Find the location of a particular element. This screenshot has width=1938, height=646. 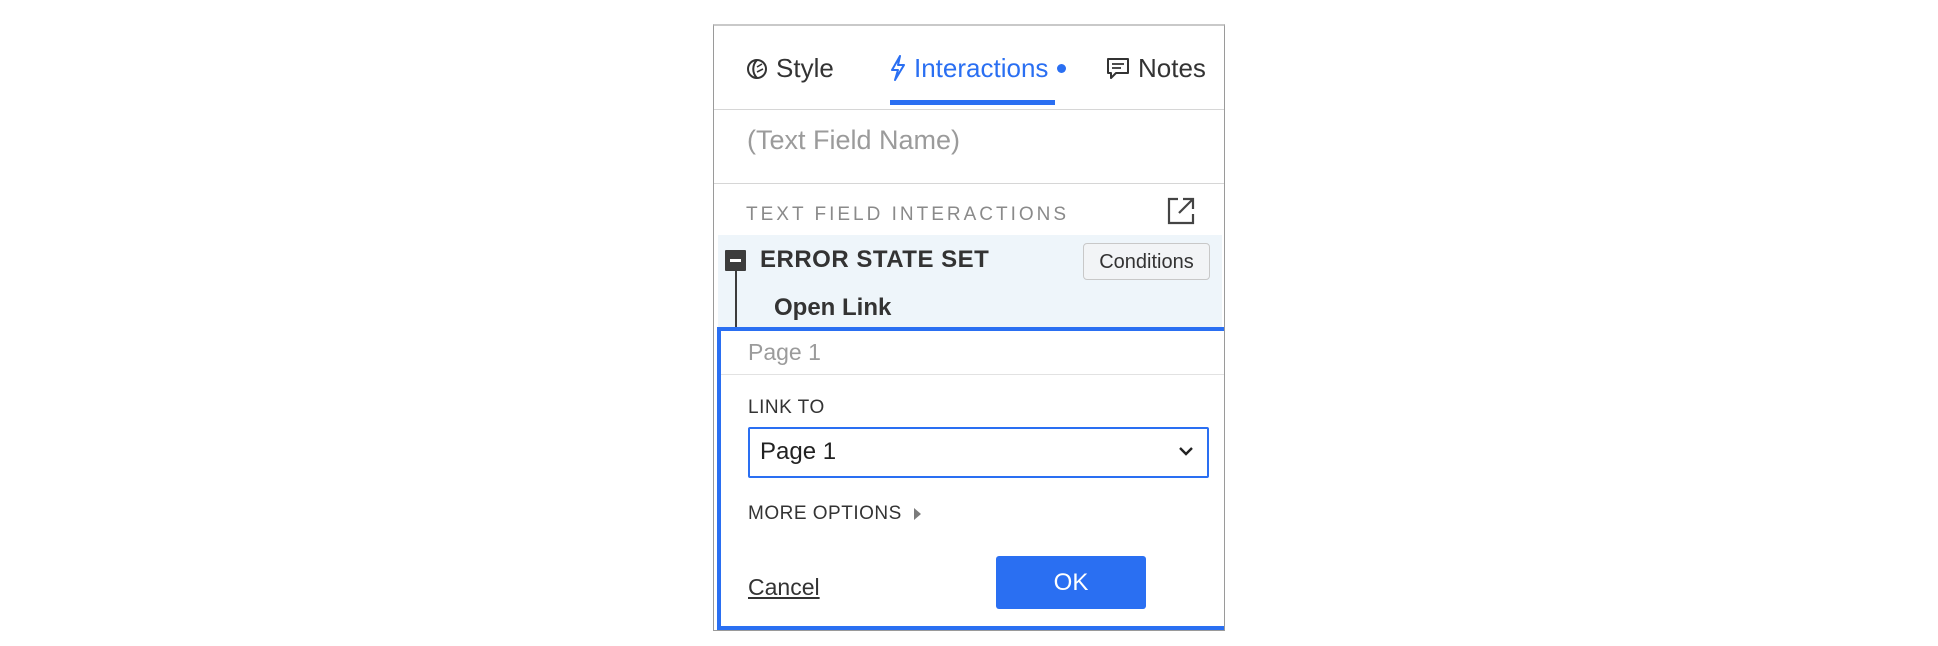

target-page-label: Page 1 is located at coordinates (972, 353).